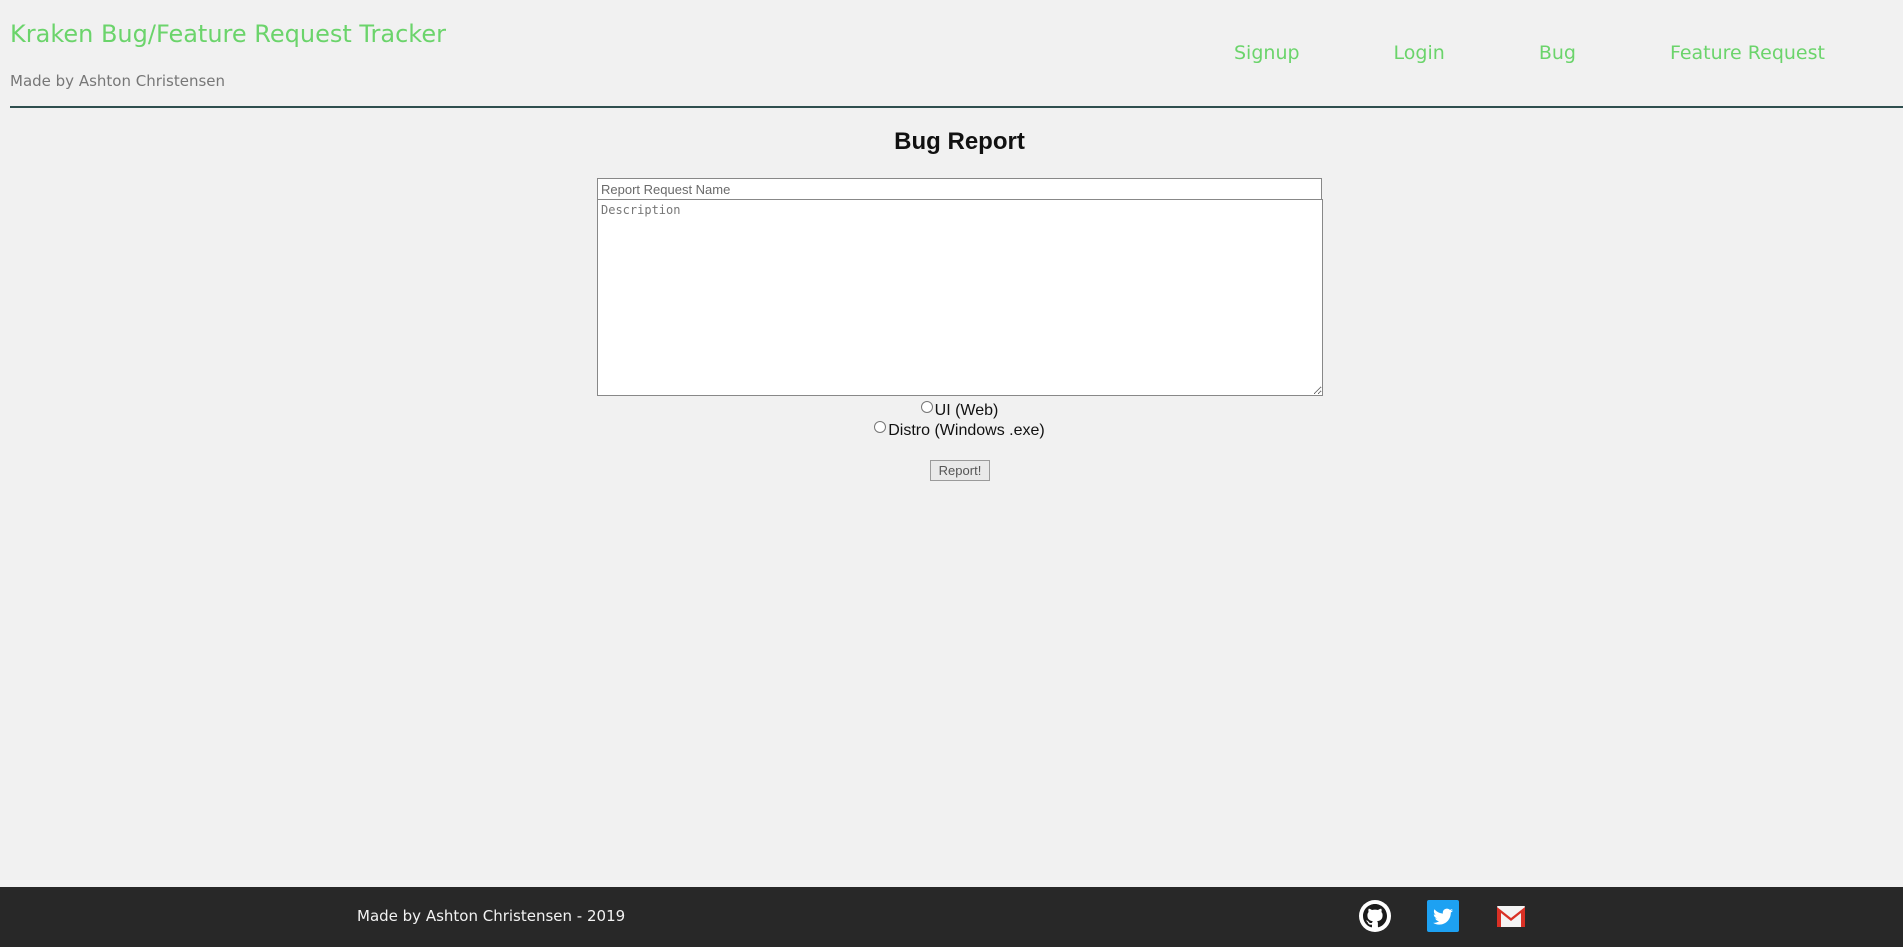 The width and height of the screenshot is (1903, 947). Describe the element at coordinates (1529, 53) in the screenshot. I see `main-nav: Signup Login Bug Feature Request` at that location.